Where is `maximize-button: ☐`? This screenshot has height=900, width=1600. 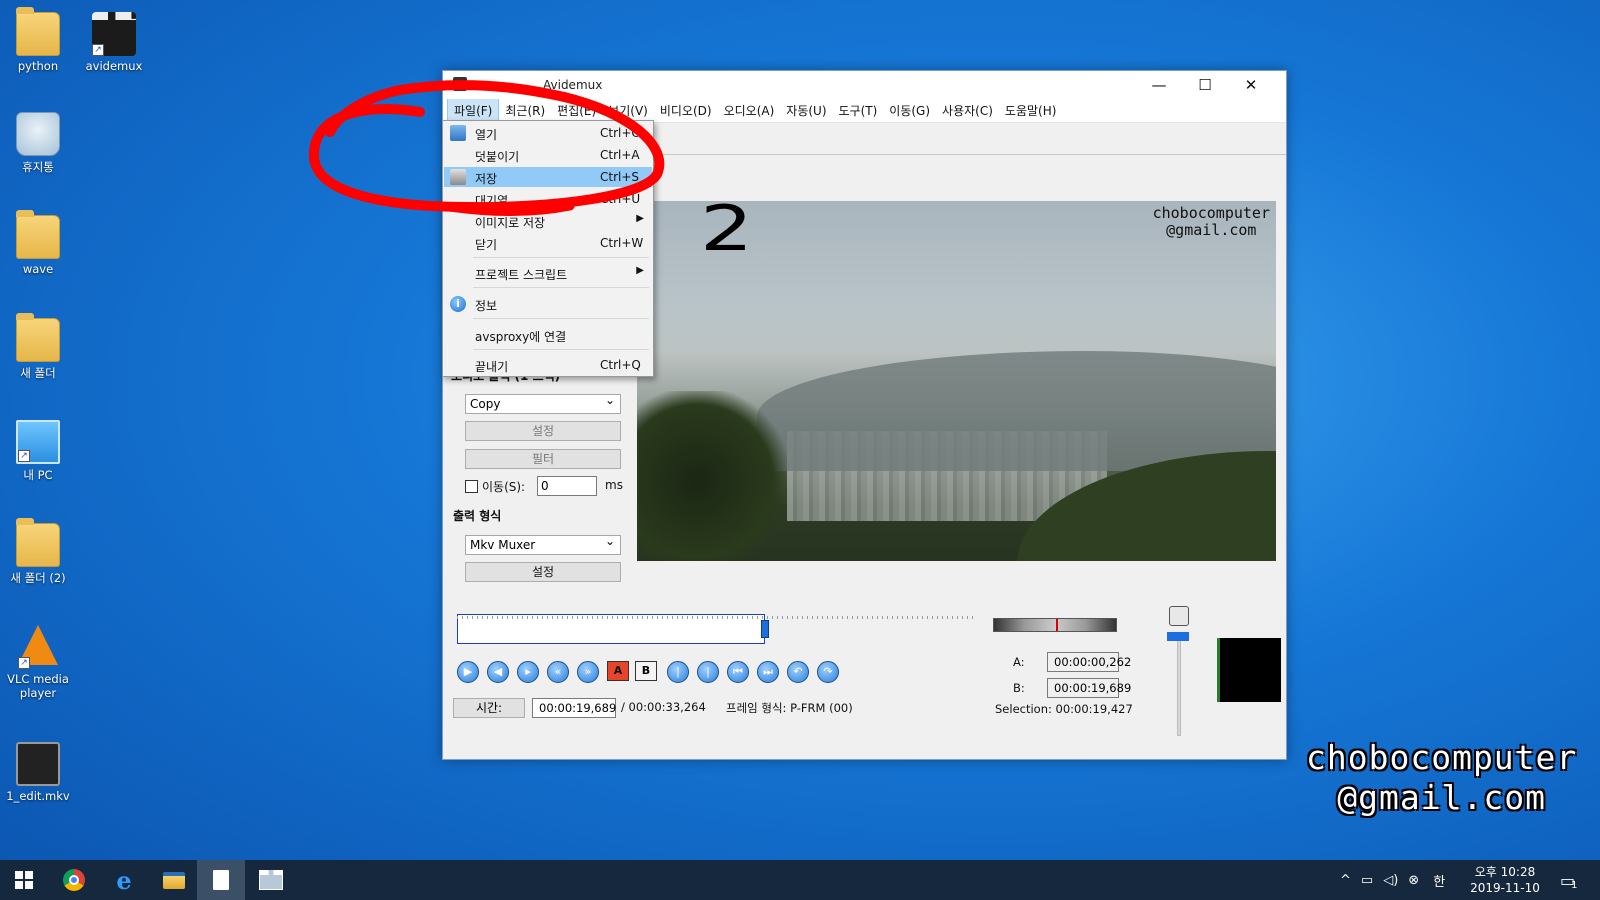
maximize-button: ☐ is located at coordinates (1205, 85).